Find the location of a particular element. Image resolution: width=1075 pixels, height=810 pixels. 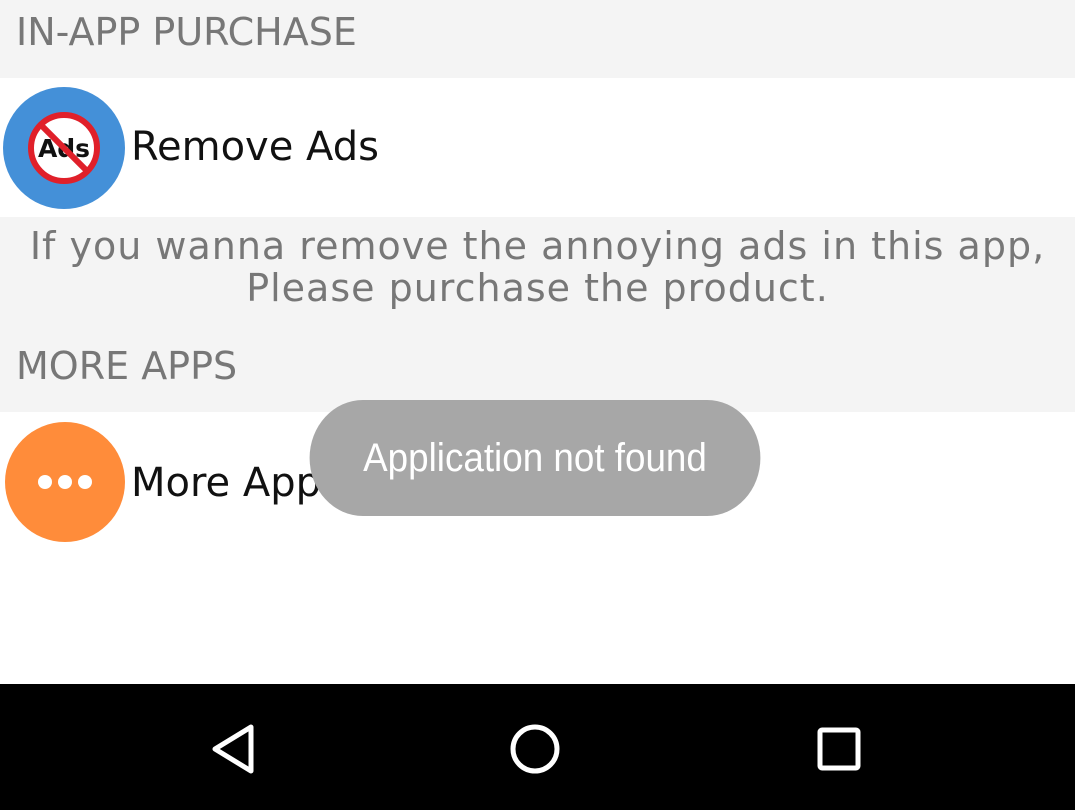

back-button is located at coordinates (235, 749).